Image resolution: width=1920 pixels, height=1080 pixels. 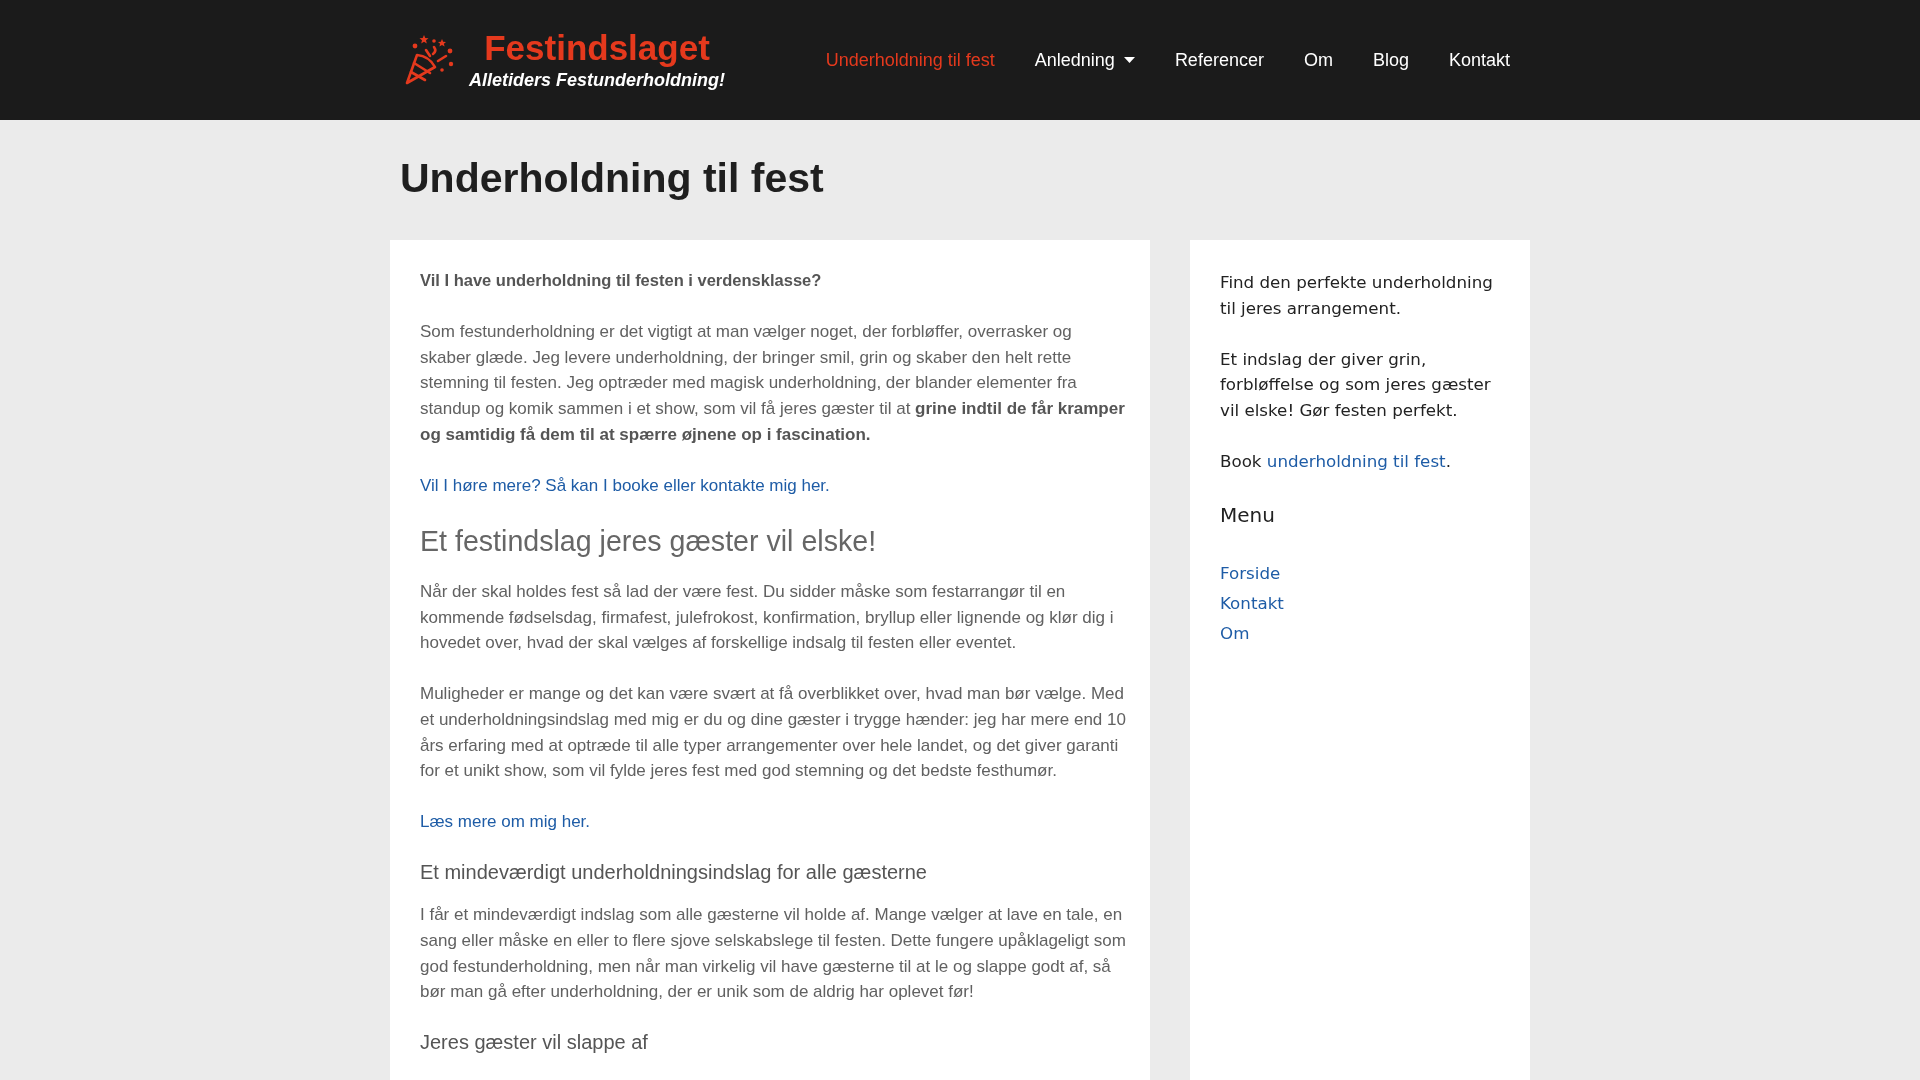 I want to click on party-popper-icon, so click(x=430, y=60).